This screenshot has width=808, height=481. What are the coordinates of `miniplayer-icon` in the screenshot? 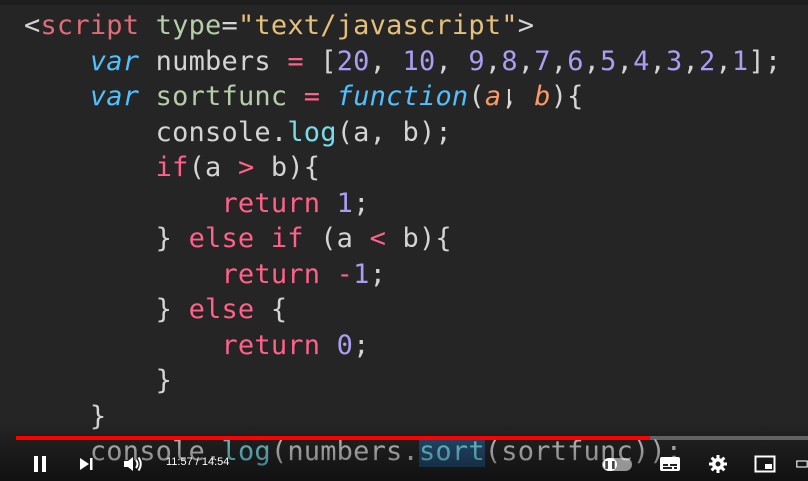 It's located at (765, 464).